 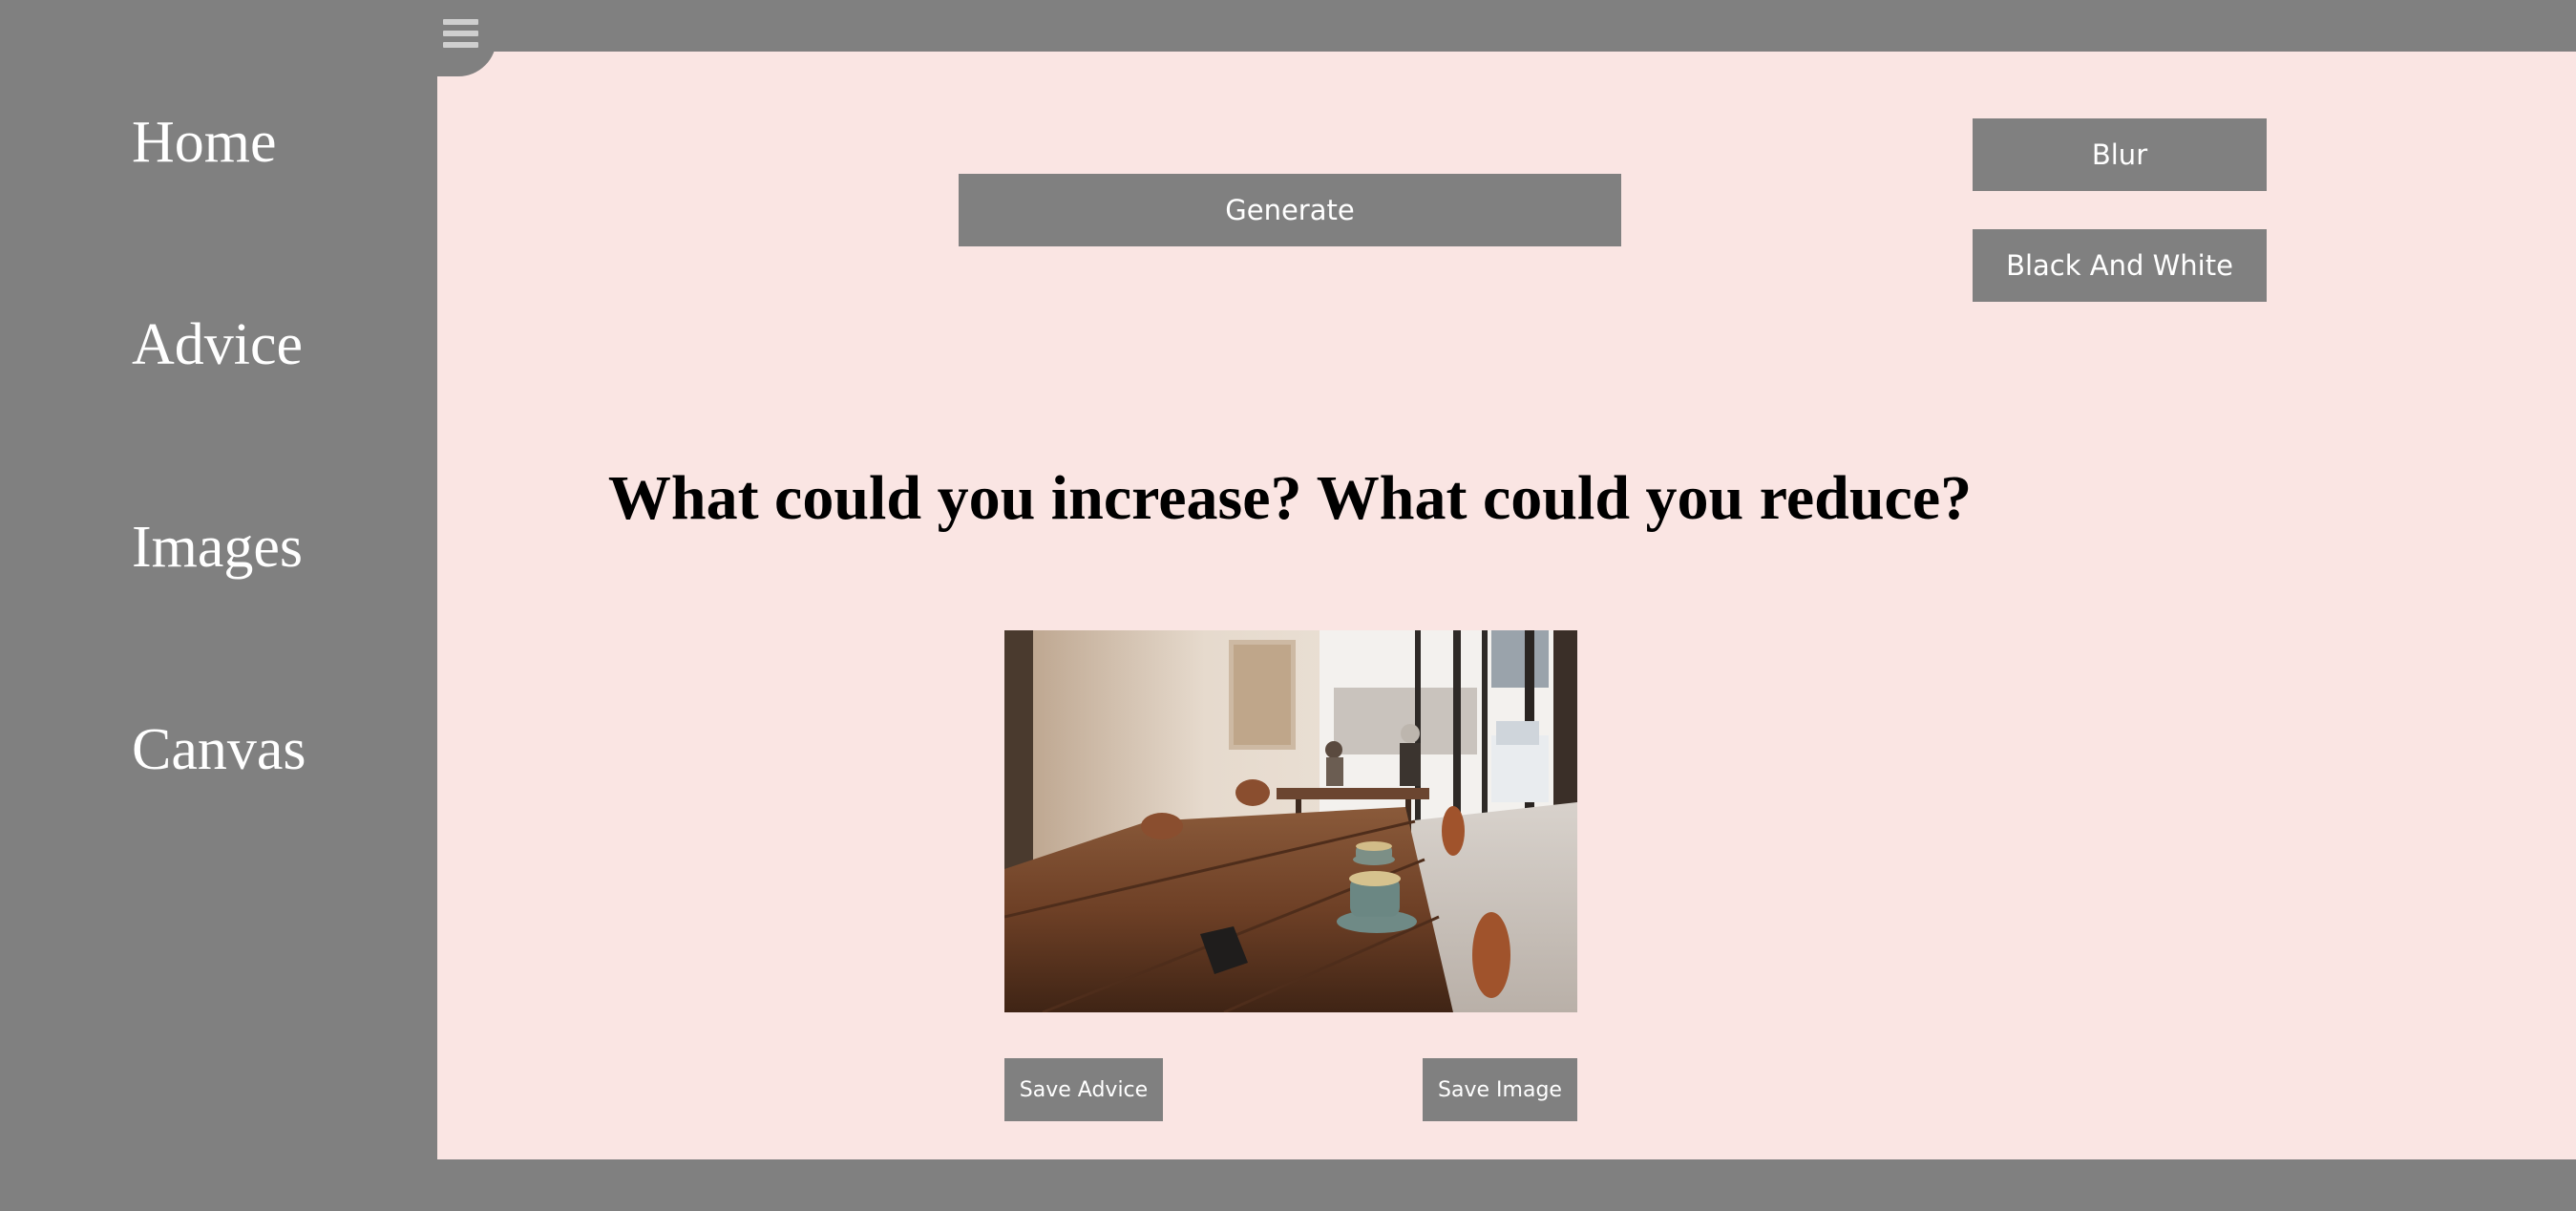 I want to click on sidebar-item-advice: Advice, so click(x=217, y=344).